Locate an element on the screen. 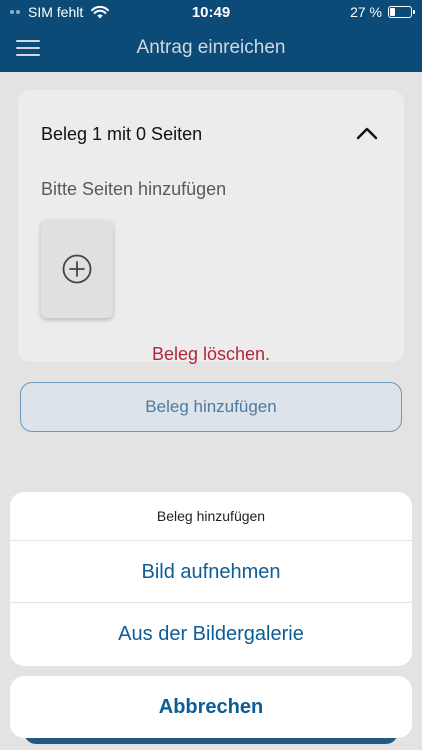  cancel-button: Abbrechen is located at coordinates (211, 707).